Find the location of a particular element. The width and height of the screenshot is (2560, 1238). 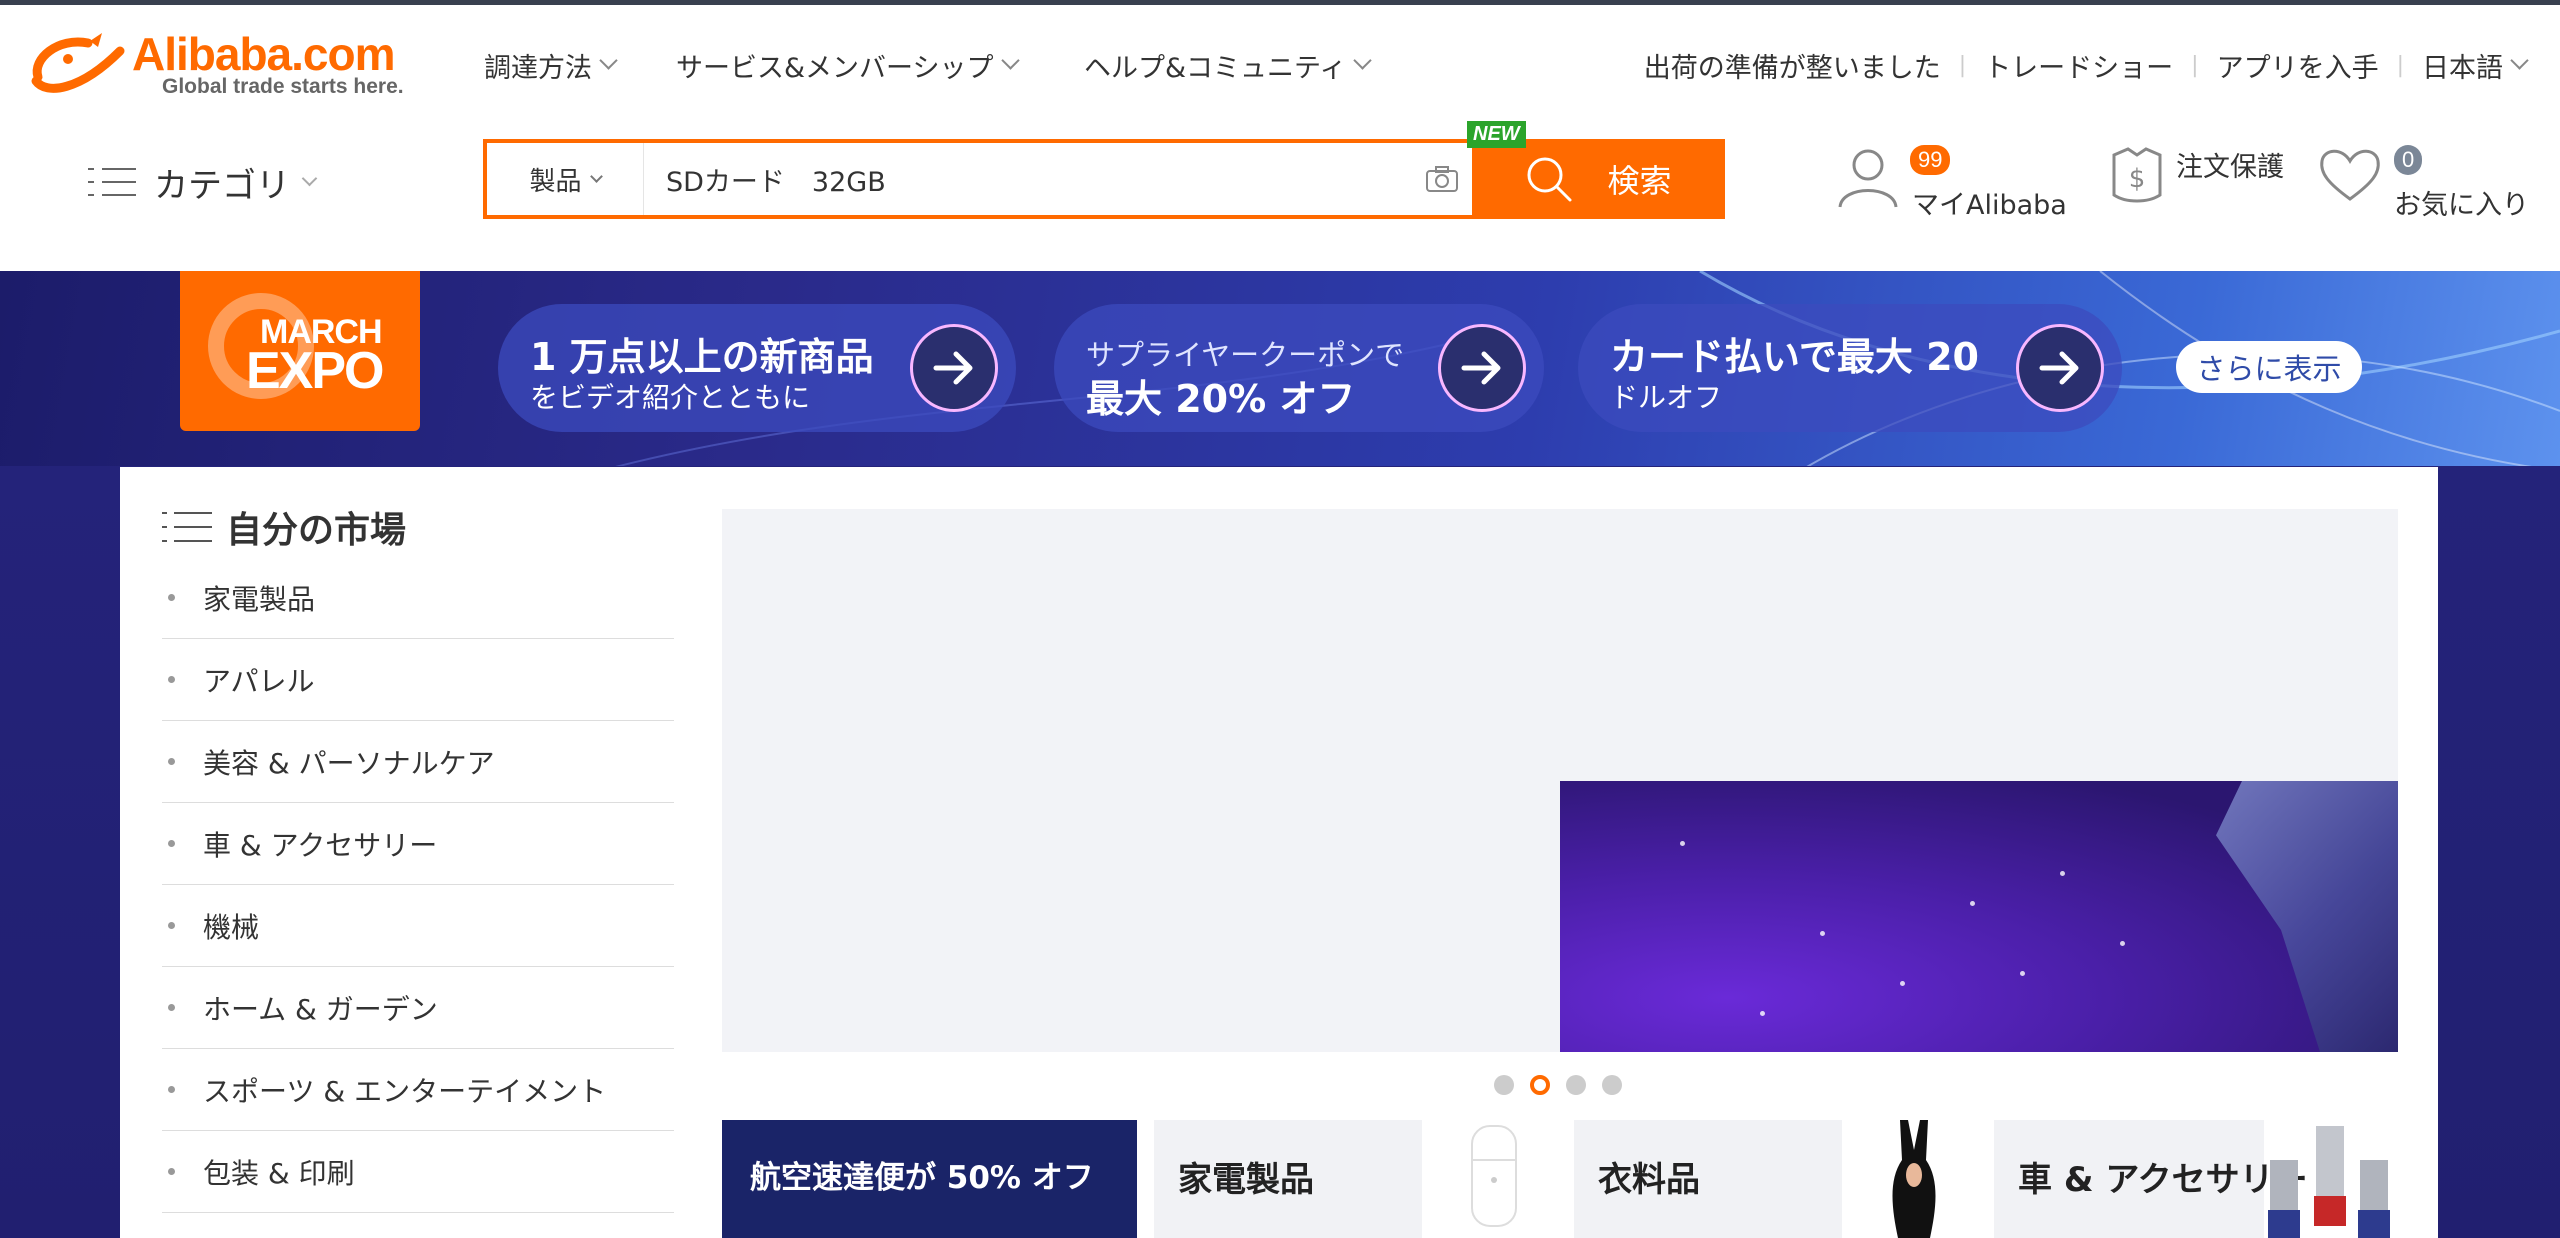

show-more-button: さらに表示 is located at coordinates (2269, 367).